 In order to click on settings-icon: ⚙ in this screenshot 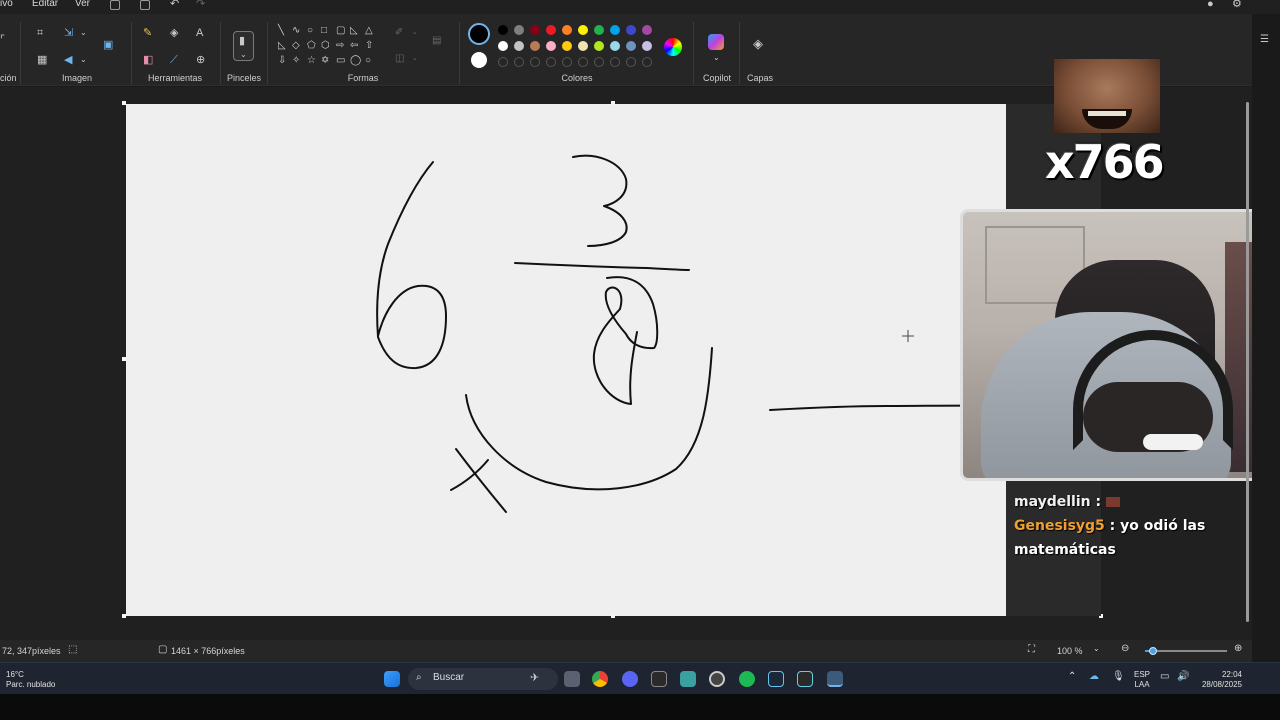, I will do `click(1237, 5)`.